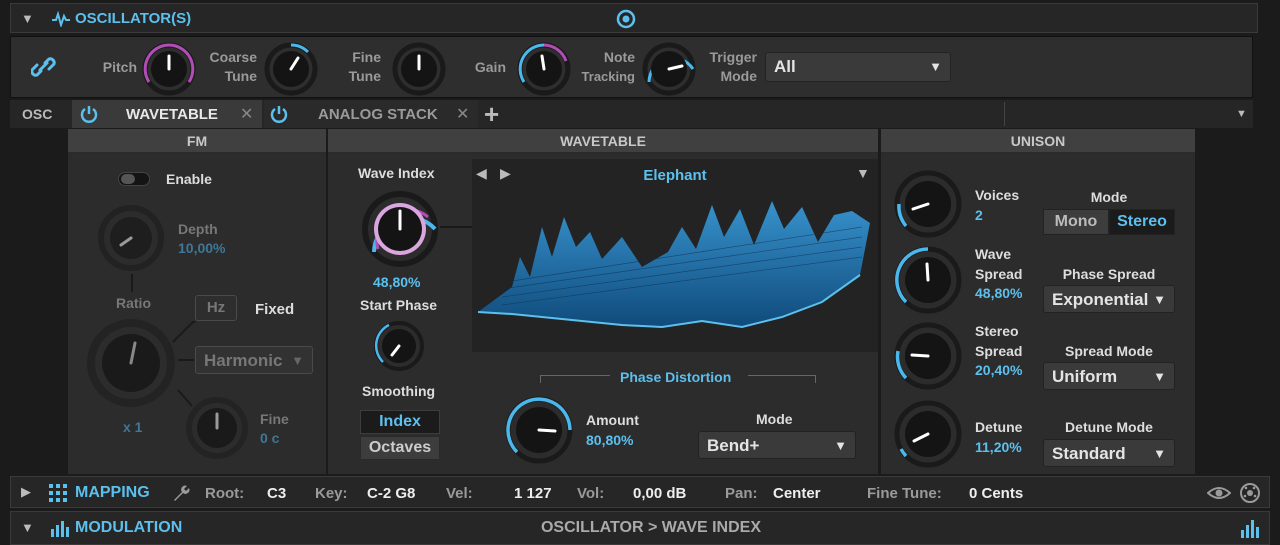 The image size is (1280, 545). I want to click on modulation-title: MODULATION, so click(128, 528).